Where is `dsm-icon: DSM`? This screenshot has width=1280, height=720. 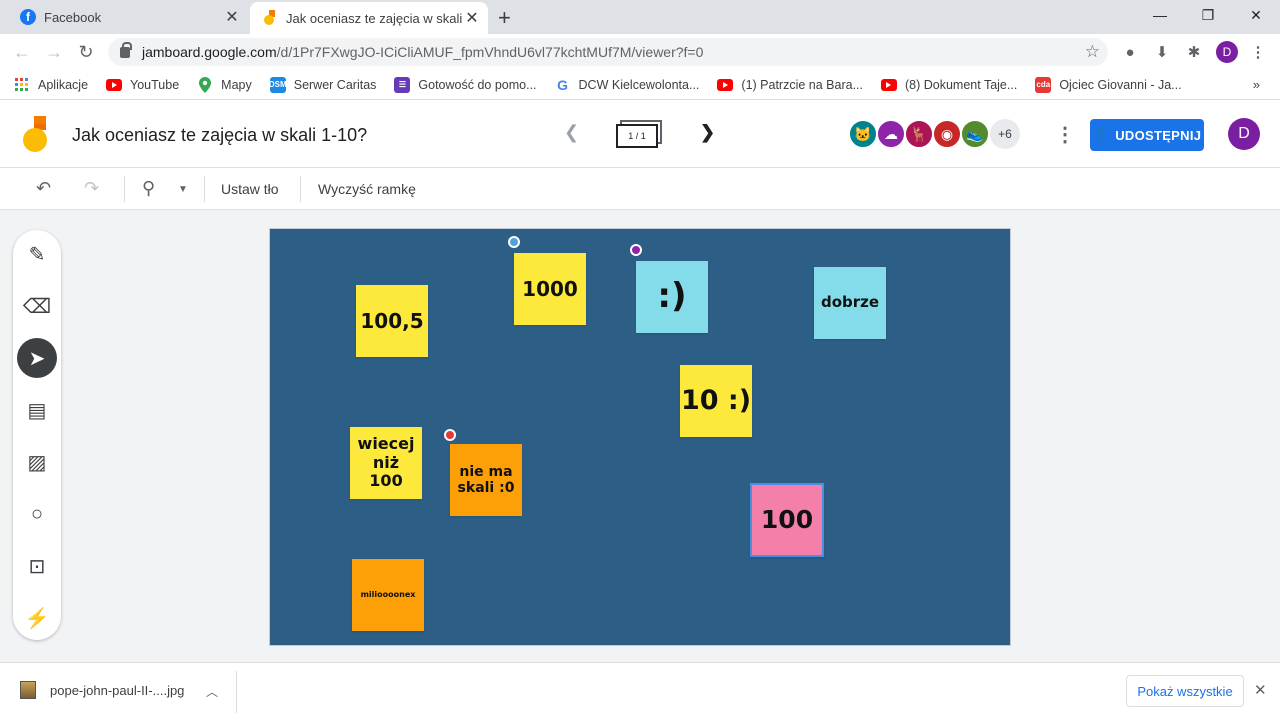 dsm-icon: DSM is located at coordinates (278, 84).